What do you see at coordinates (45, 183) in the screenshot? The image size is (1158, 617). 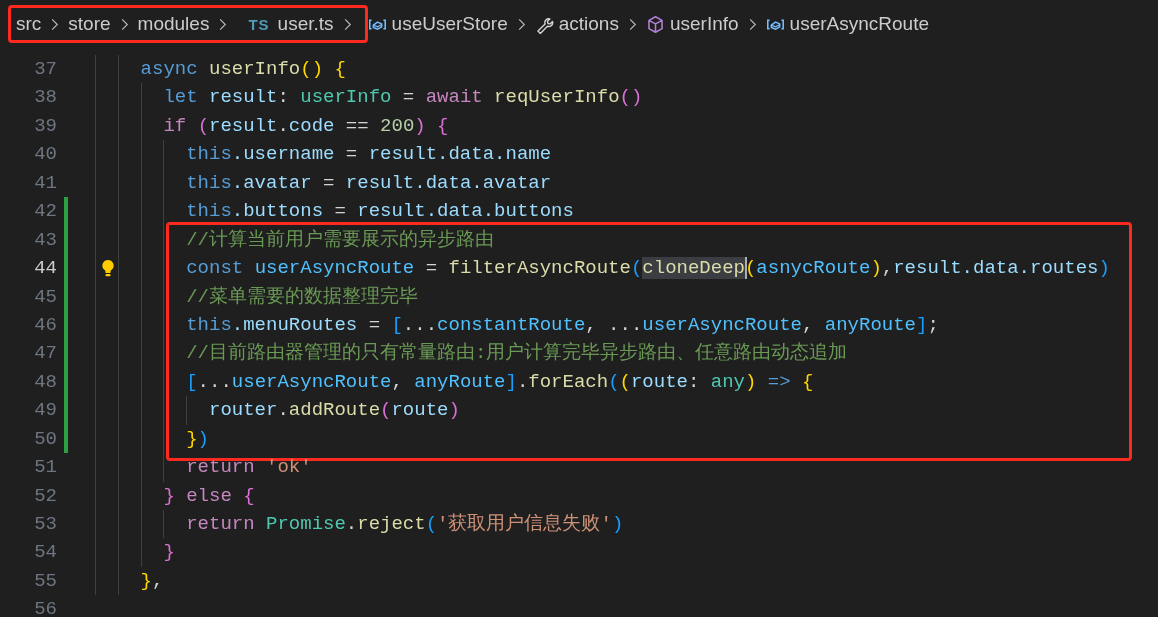 I see `line-number: 41` at bounding box center [45, 183].